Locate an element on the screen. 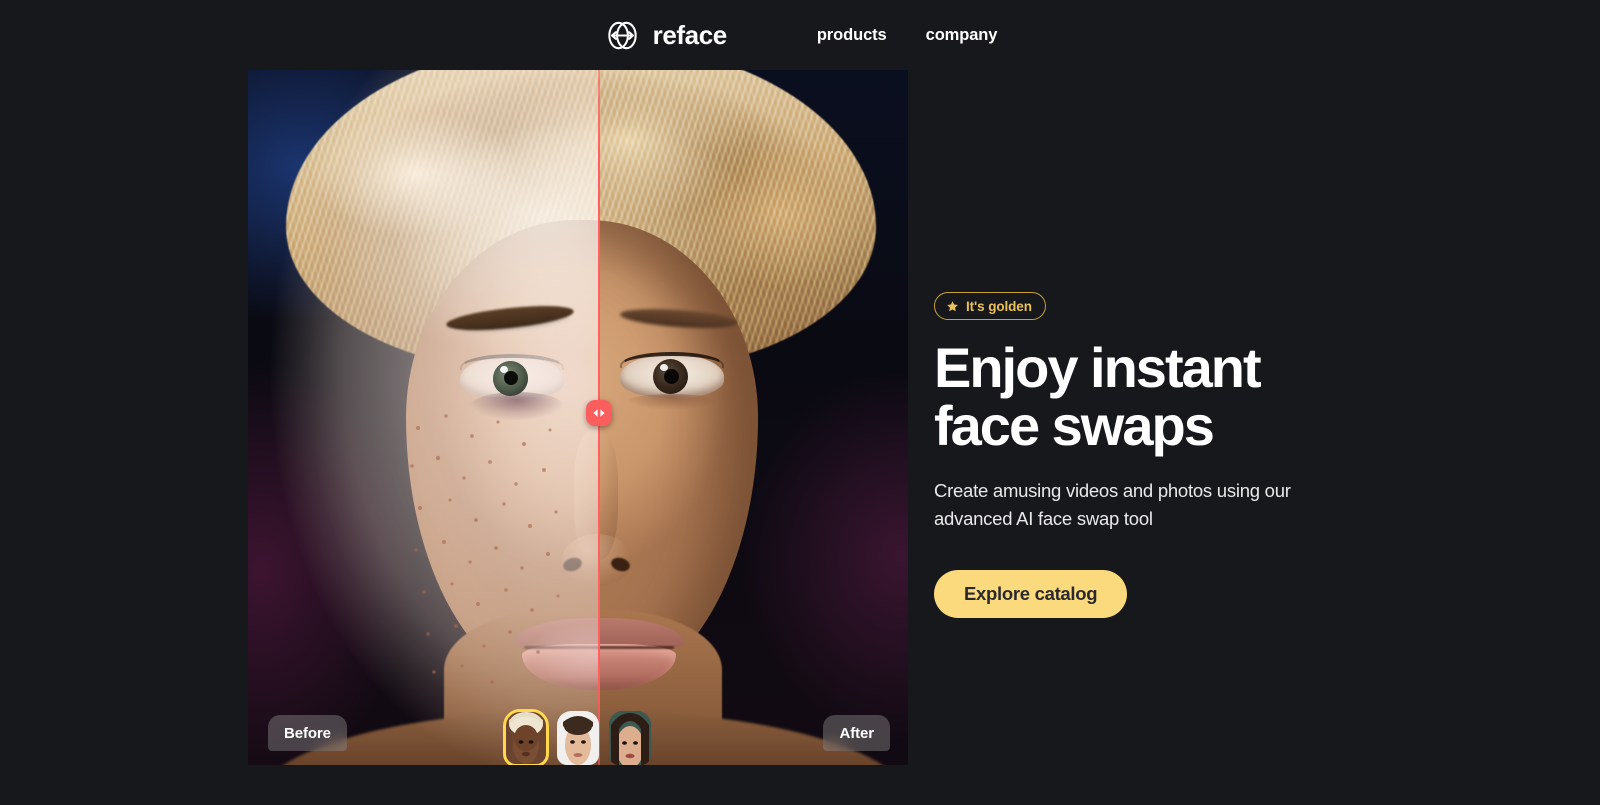 Image resolution: width=1600 pixels, height=805 pixels. brand-logo: reface is located at coordinates (665, 35).